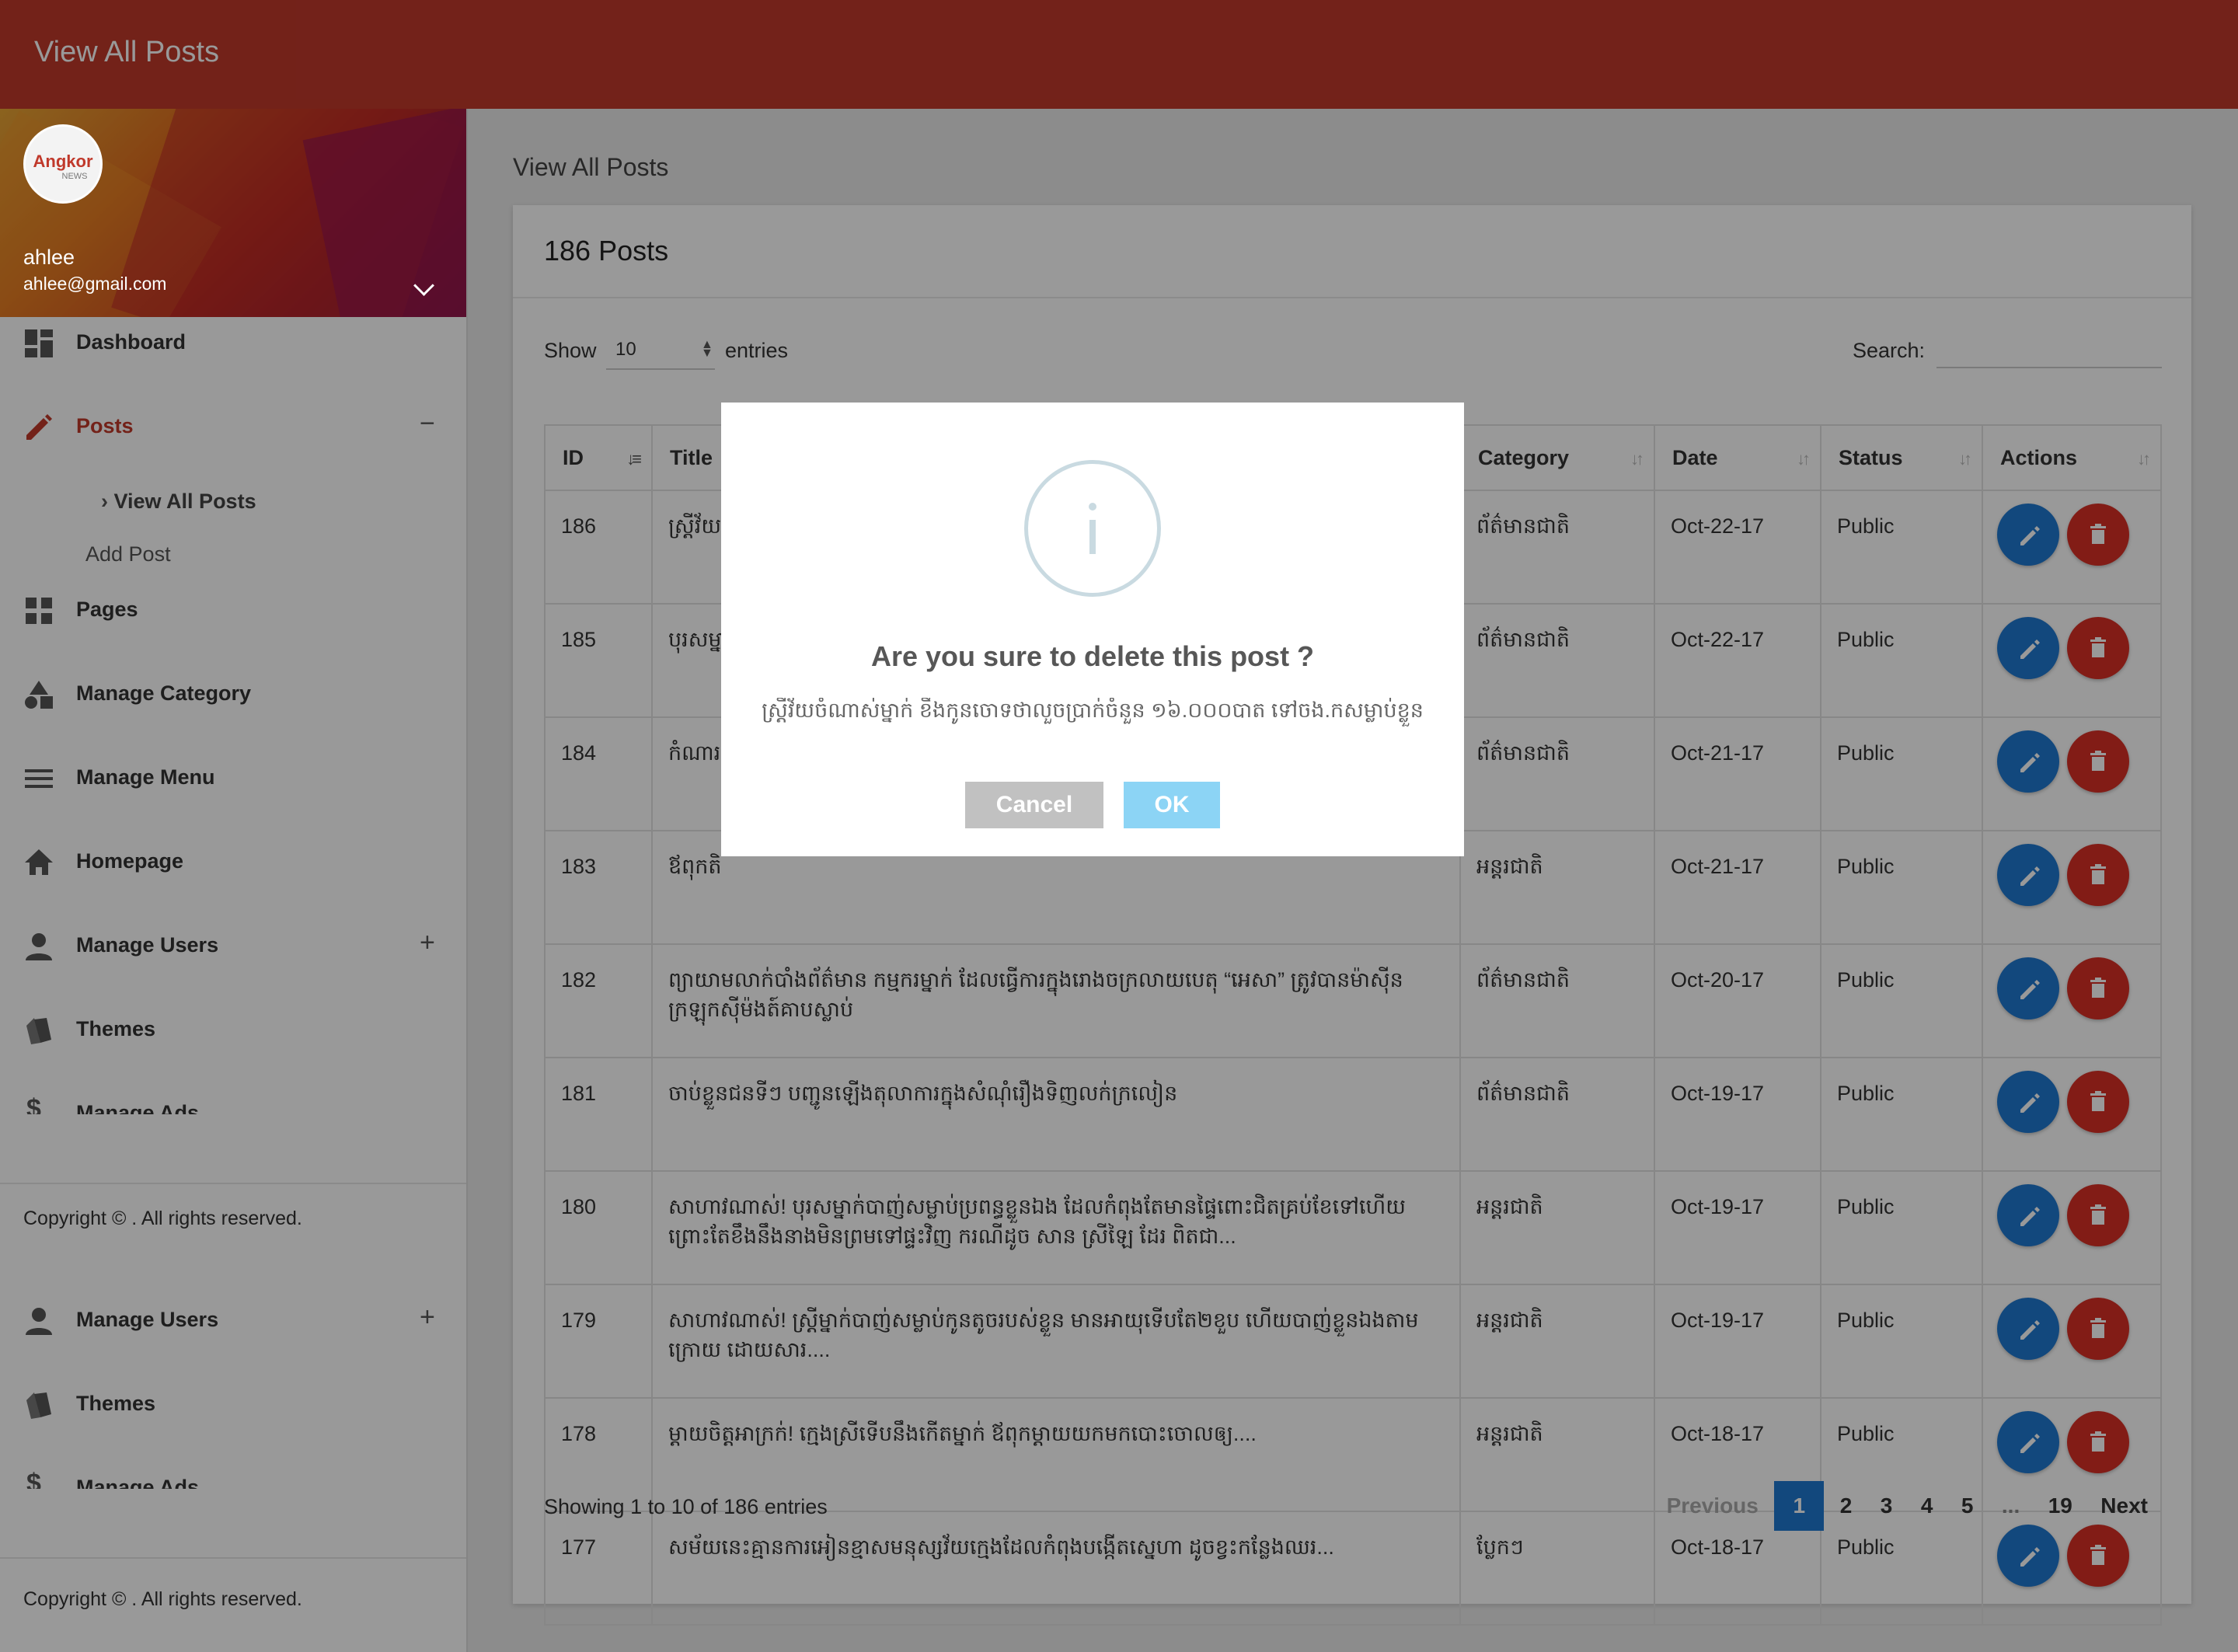  What do you see at coordinates (95, 284) in the screenshot?
I see `user-email: ahlee@gmail.com` at bounding box center [95, 284].